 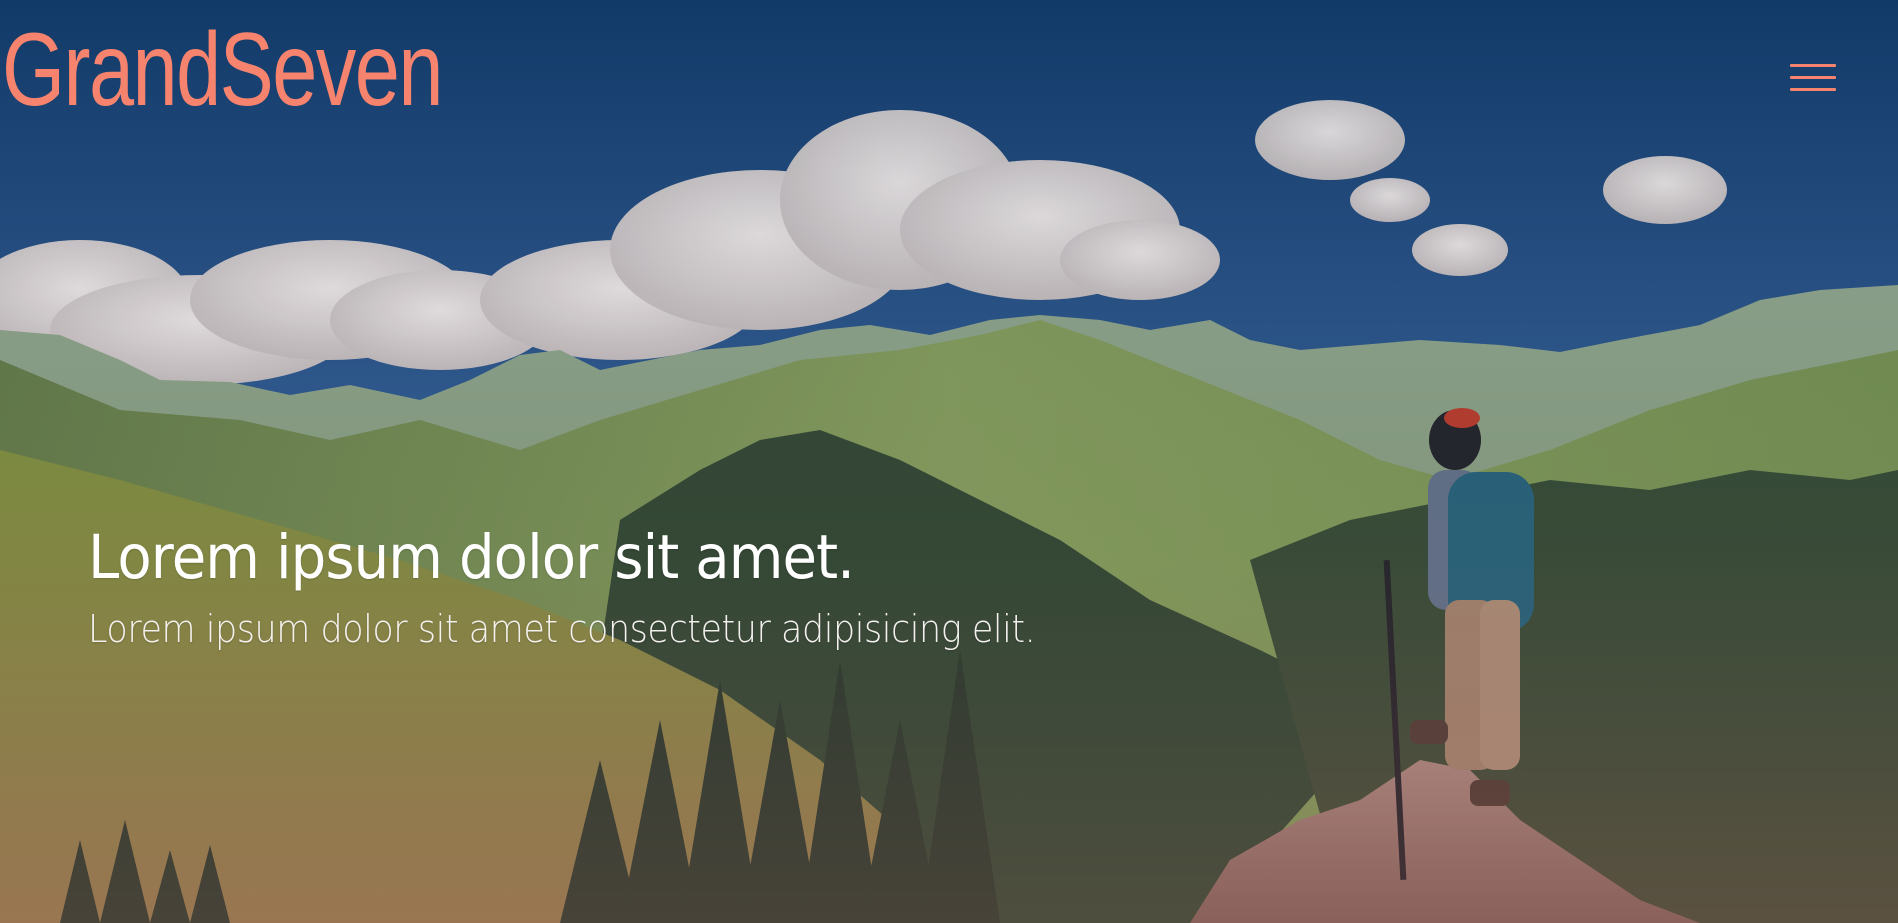 I want to click on brand-logo: GrandSeven, so click(x=222, y=70).